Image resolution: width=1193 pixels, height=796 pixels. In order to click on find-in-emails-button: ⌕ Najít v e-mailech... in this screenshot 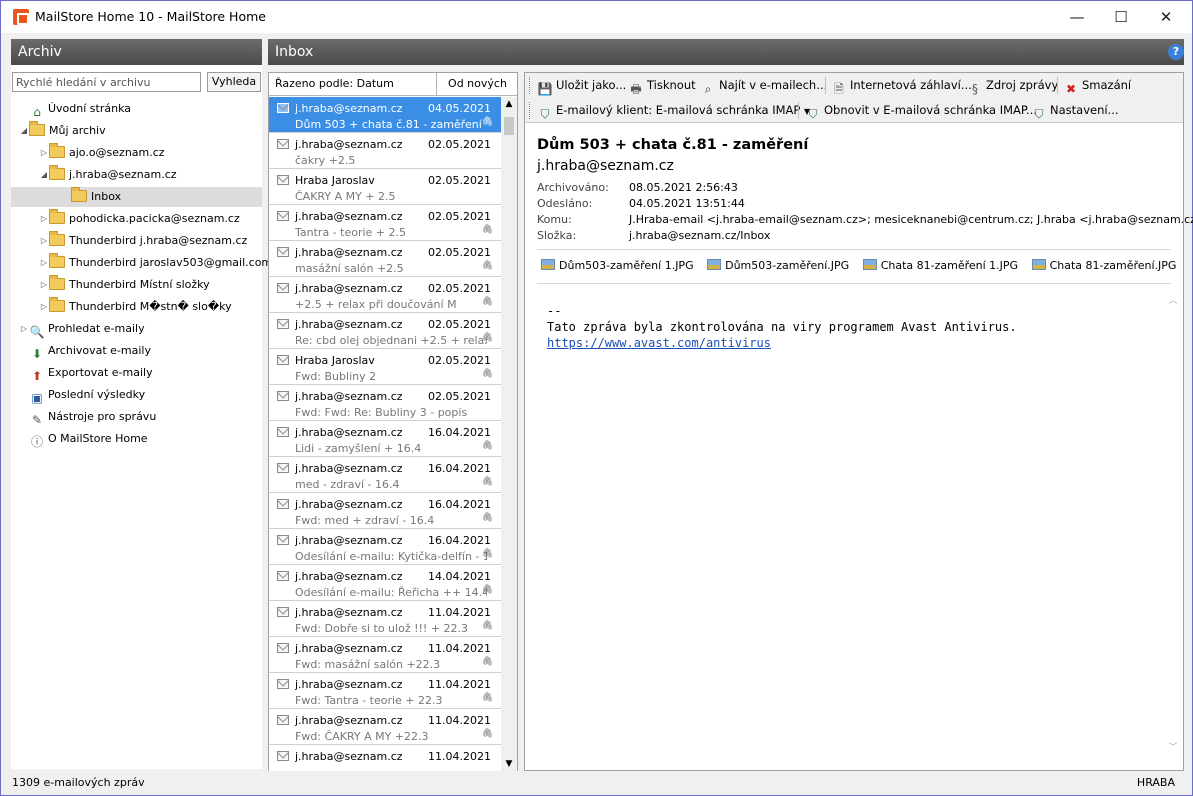, I will do `click(764, 85)`.